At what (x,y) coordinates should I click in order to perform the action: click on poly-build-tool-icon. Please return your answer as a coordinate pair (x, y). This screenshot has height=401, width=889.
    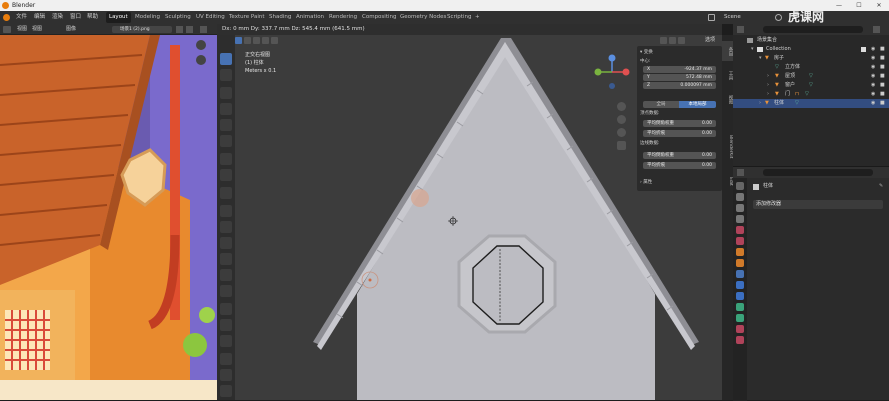
    Looking at the image, I should click on (226, 291).